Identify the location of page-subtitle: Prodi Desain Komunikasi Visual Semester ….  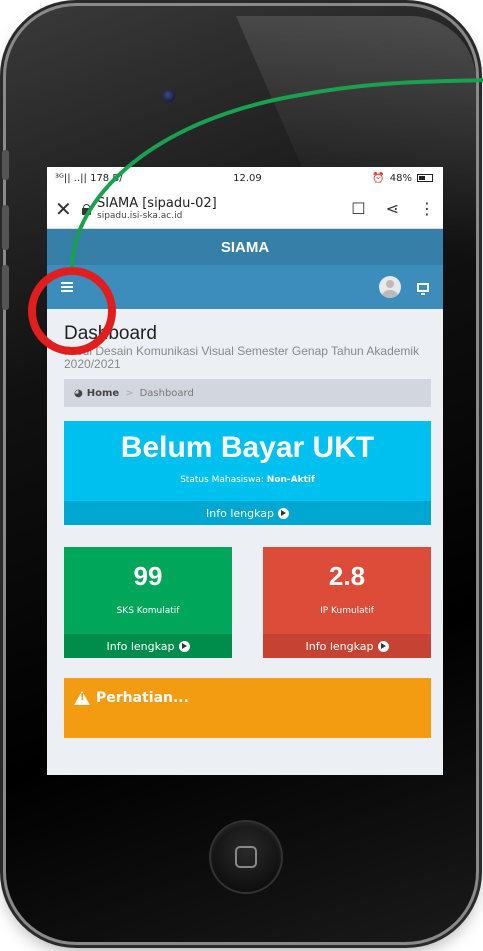
(242, 357).